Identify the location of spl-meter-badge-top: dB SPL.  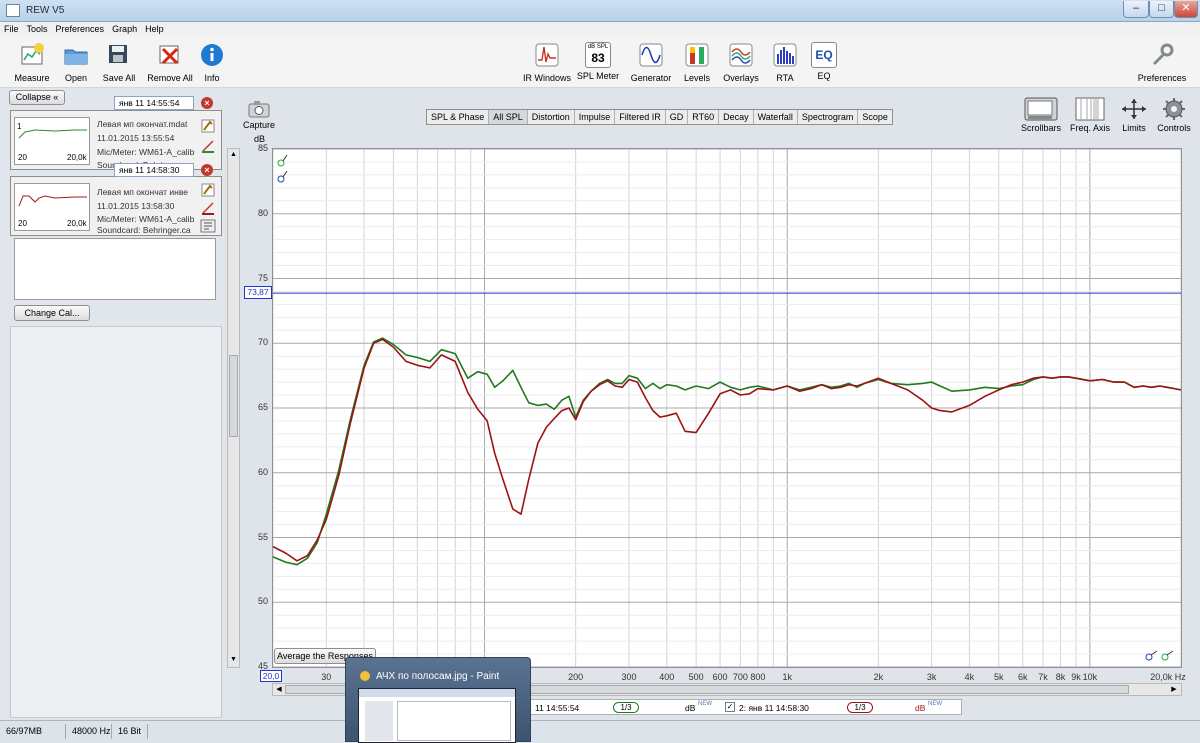
(598, 47).